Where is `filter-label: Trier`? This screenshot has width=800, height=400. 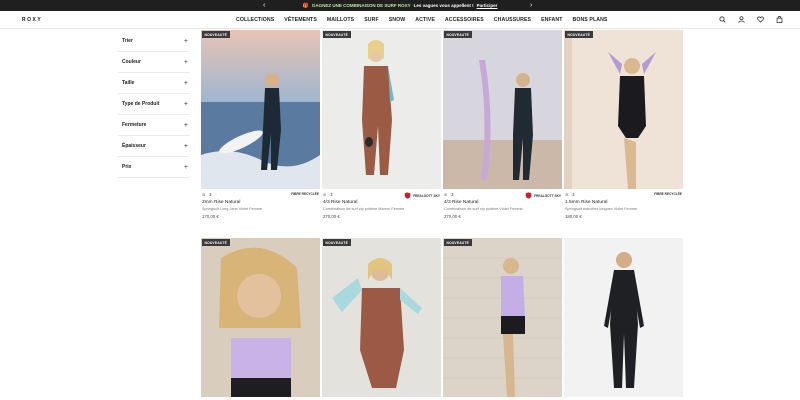 filter-label: Trier is located at coordinates (127, 41).